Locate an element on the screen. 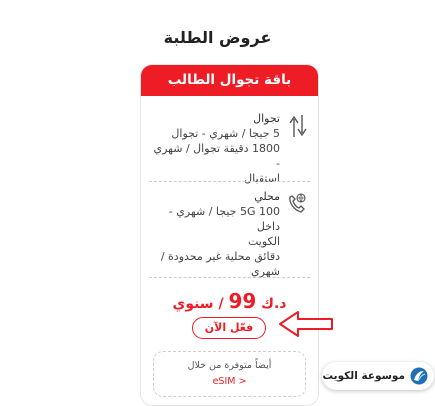 The width and height of the screenshot is (435, 406). price-period: / سنوي is located at coordinates (198, 304).